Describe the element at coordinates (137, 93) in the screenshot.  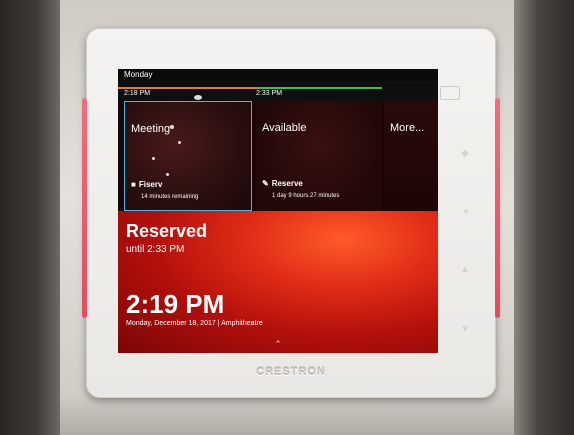
I see `timeline-time-start: 2:18 PM` at that location.